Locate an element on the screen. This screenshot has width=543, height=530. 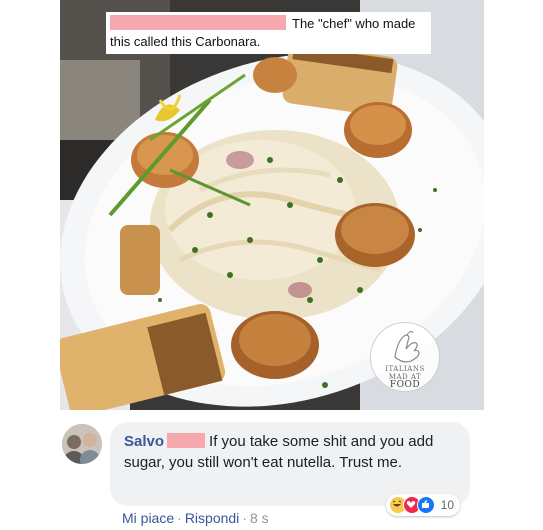
reaction-count: 10 is located at coordinates (447, 504).